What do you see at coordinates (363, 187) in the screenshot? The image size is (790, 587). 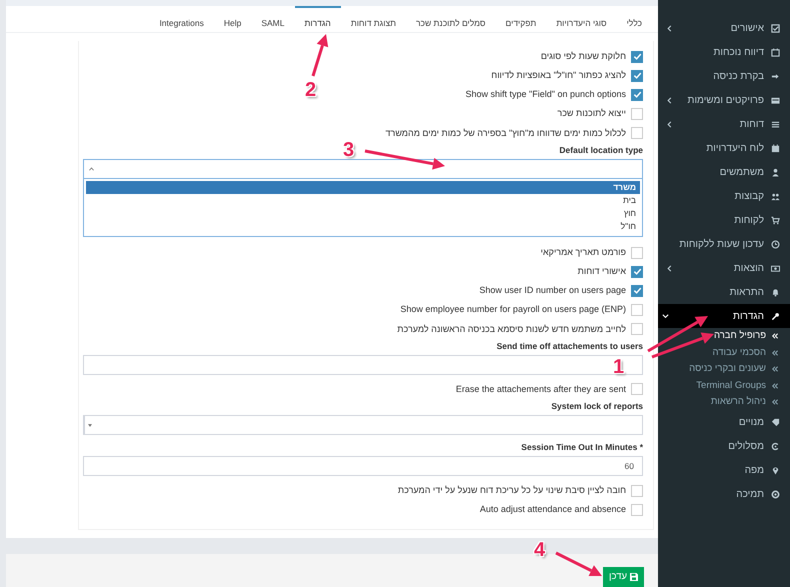 I see `dropdown-option: משרד` at bounding box center [363, 187].